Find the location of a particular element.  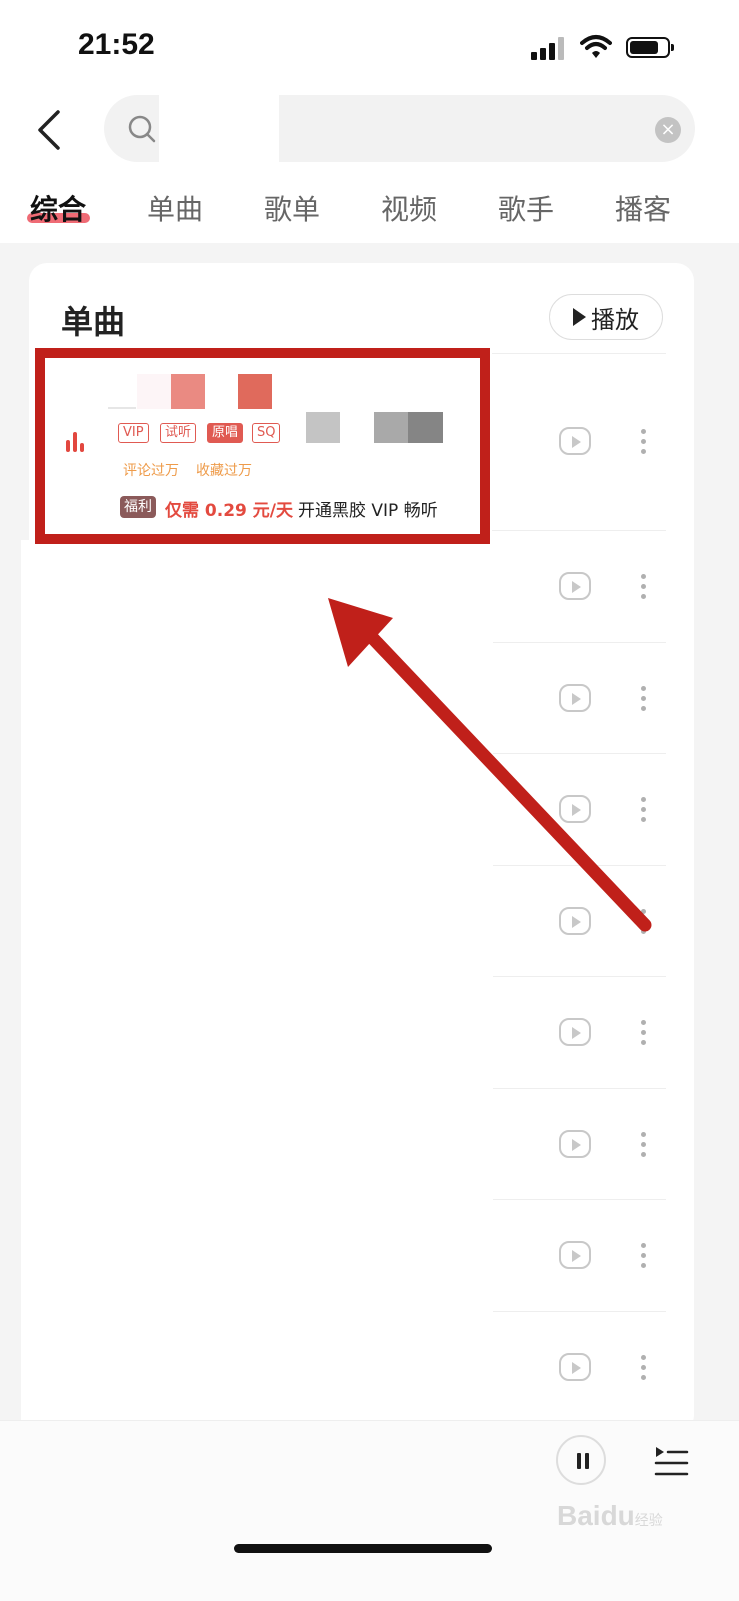

cellular-signal-icon is located at coordinates (549, 48).